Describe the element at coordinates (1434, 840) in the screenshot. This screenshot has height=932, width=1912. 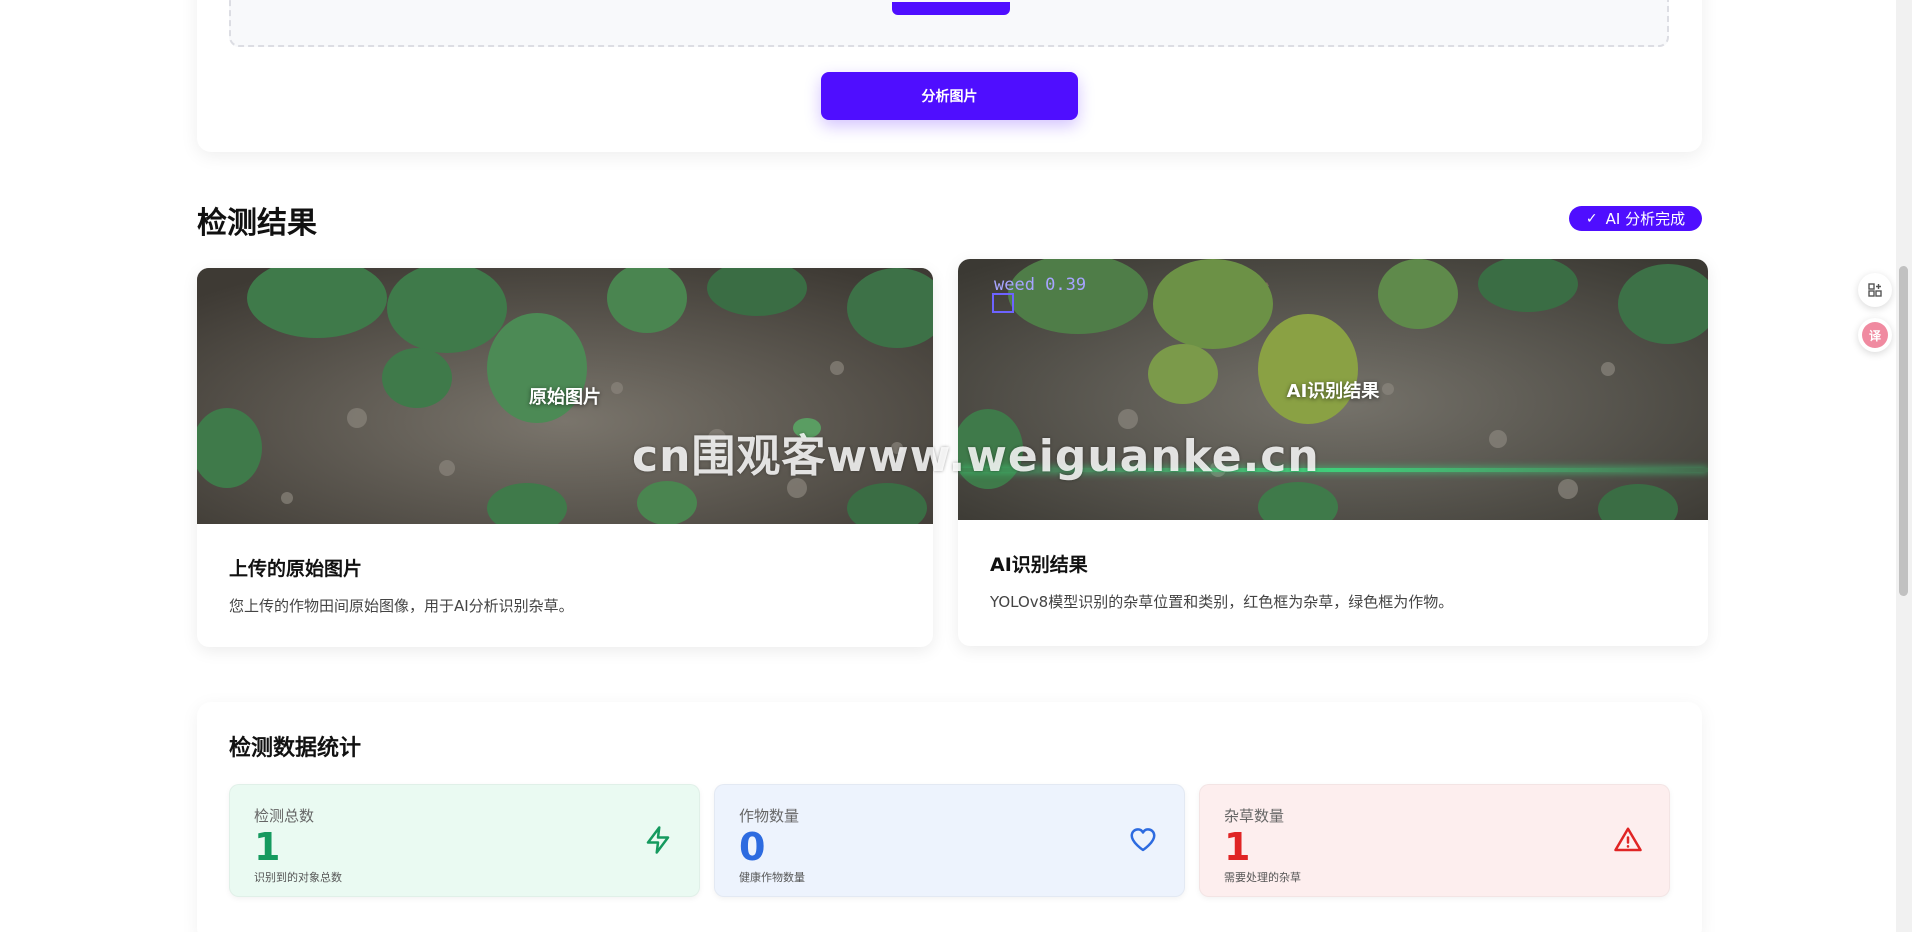
I see `stat-weed-count: 杂草数量 1 需要处理的杂草` at that location.